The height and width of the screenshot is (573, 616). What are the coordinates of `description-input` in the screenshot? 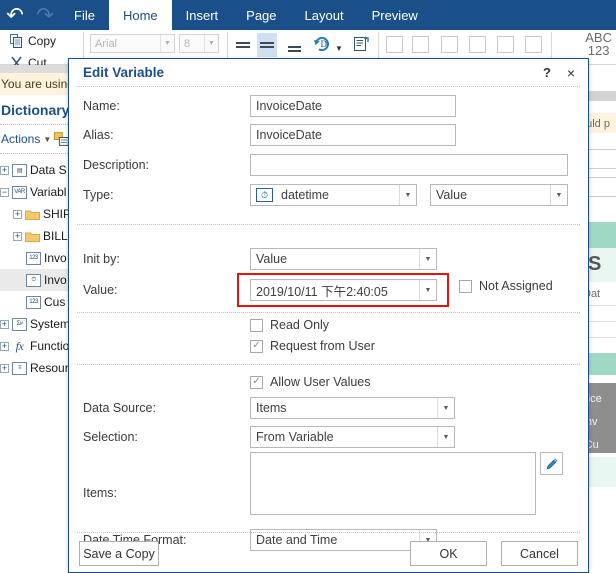 It's located at (409, 165).